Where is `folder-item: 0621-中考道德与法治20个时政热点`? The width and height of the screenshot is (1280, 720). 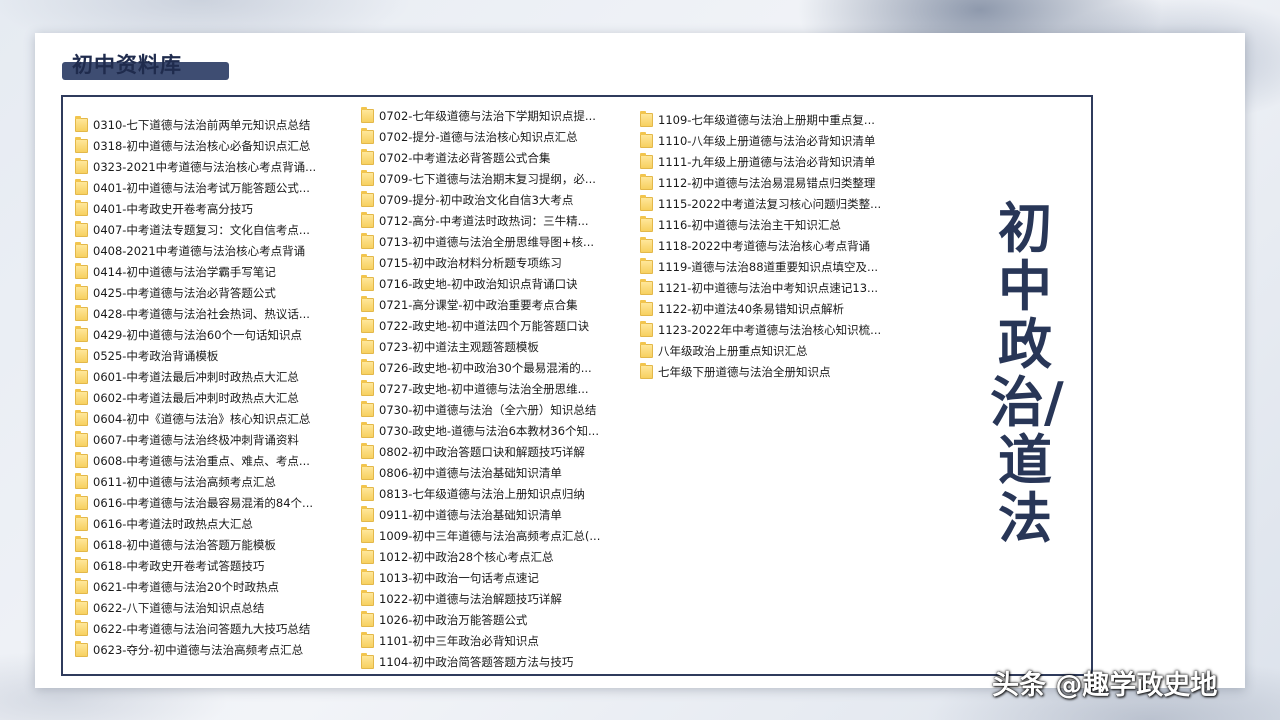
folder-item: 0621-中考道德与法治20个时政热点 is located at coordinates (215, 586).